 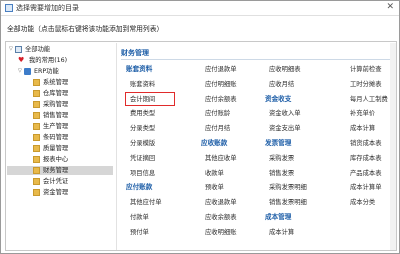 I want to click on function-item: 应收明细表, so click(x=284, y=69).